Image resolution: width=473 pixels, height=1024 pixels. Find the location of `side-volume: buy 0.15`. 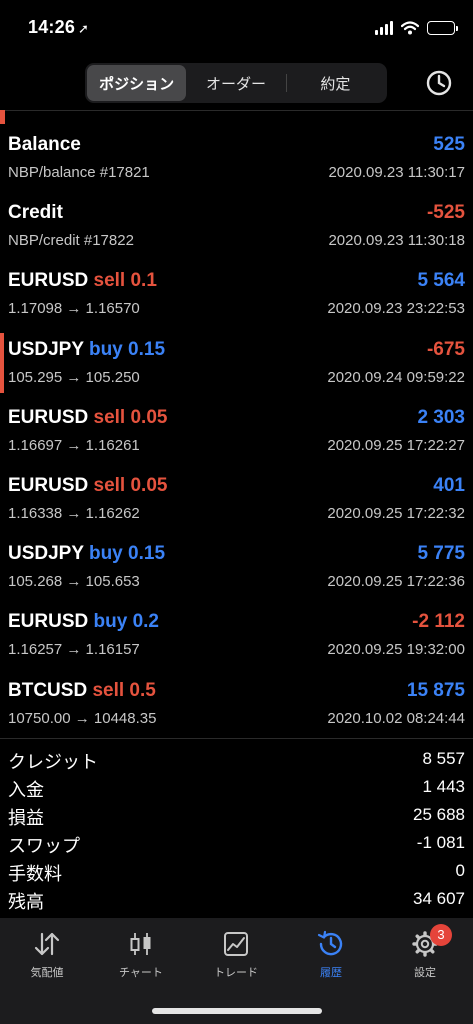

side-volume: buy 0.15 is located at coordinates (127, 349).